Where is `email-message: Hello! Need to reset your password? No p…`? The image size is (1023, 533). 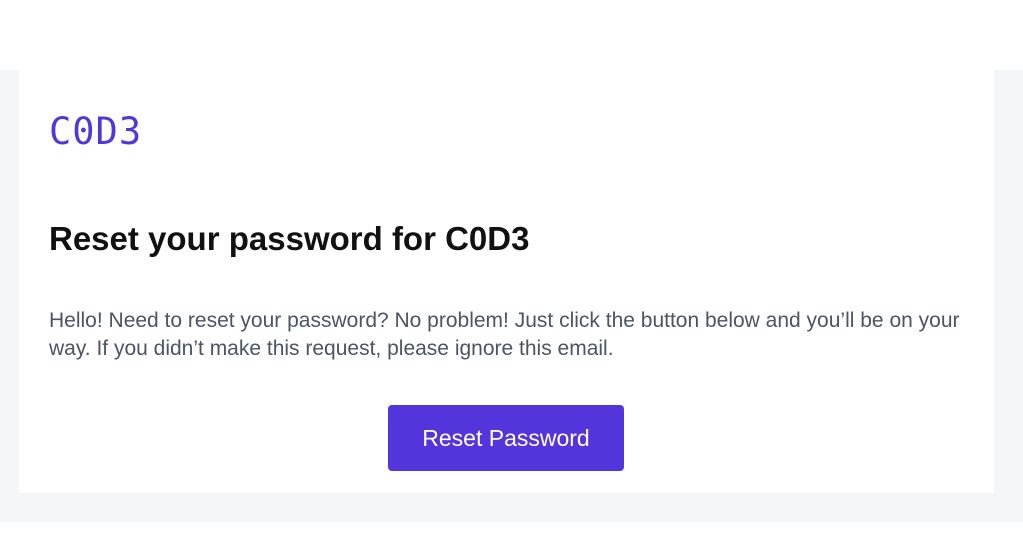
email-message: Hello! Need to reset your password? No p… is located at coordinates (504, 334).